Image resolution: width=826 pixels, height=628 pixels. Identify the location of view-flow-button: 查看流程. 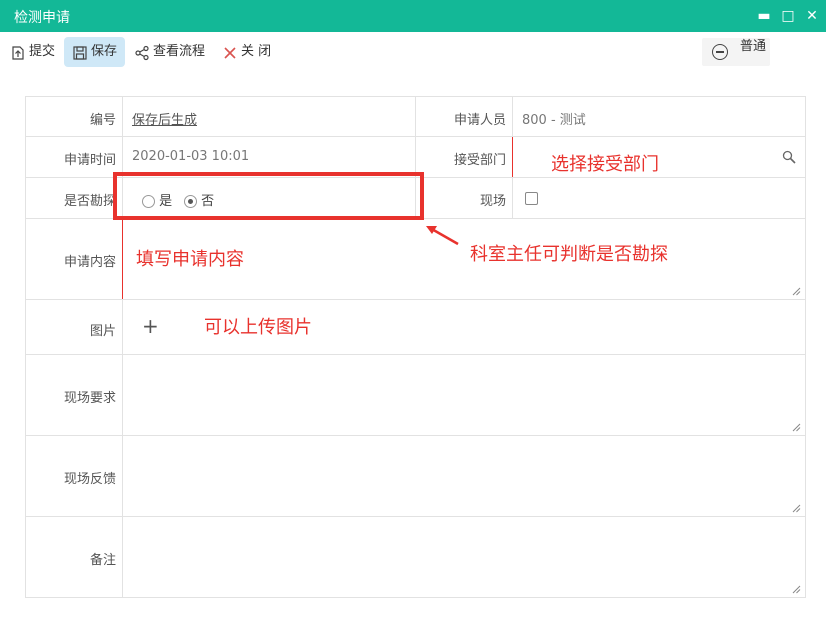
(169, 52).